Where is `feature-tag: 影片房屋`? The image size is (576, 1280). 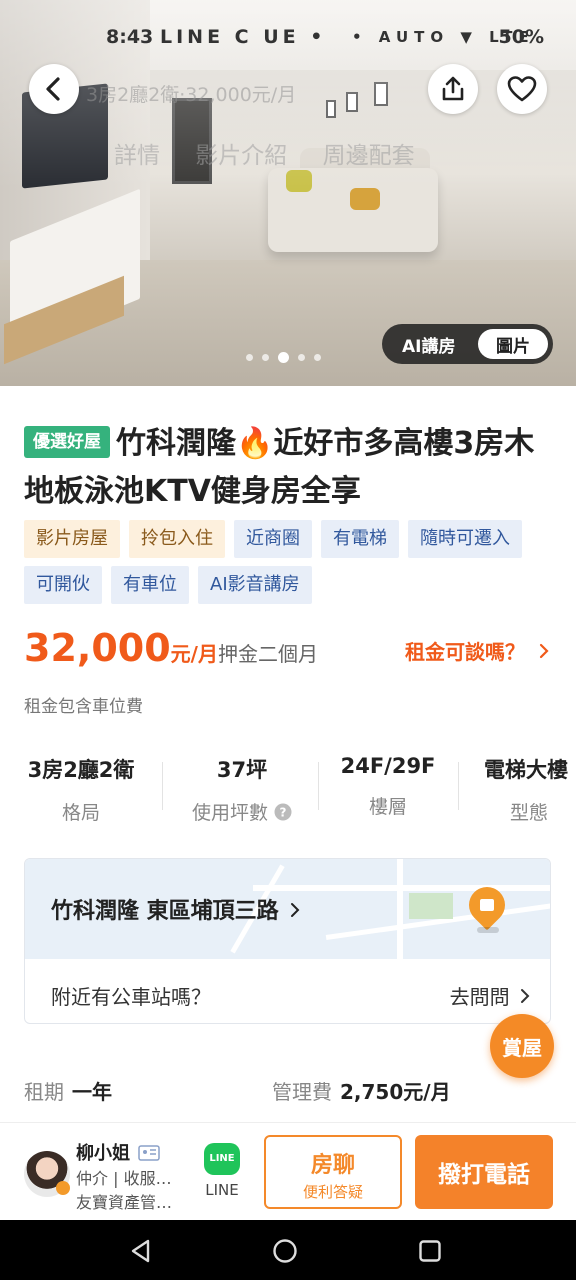
feature-tag: 影片房屋 is located at coordinates (72, 539).